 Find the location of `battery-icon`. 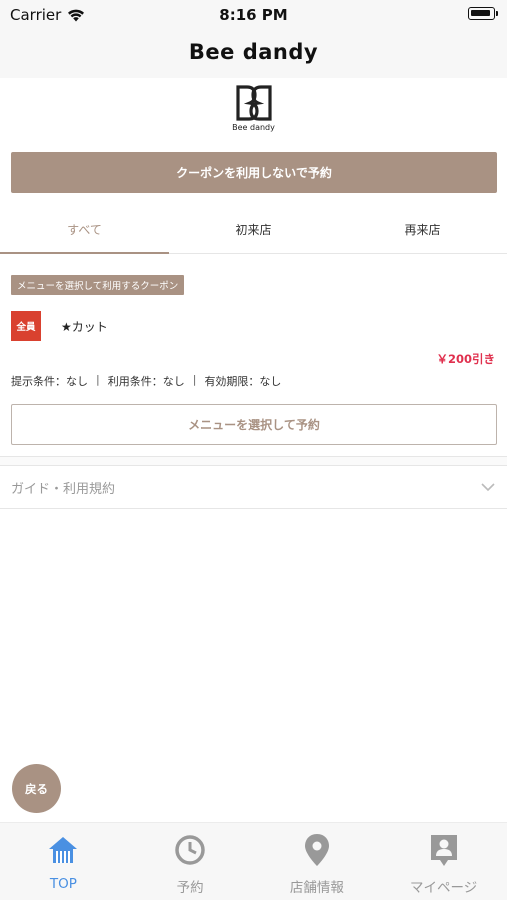

battery-icon is located at coordinates (483, 13).